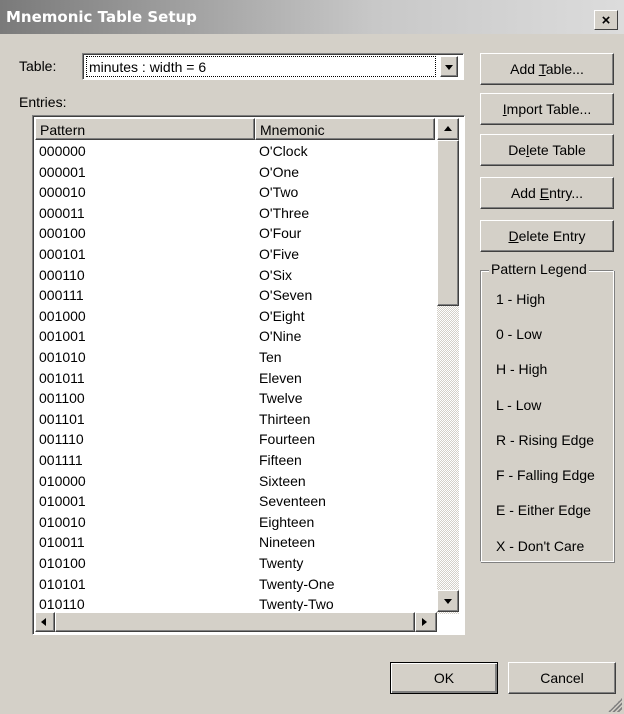 The height and width of the screenshot is (714, 624). What do you see at coordinates (236, 213) in the screenshot?
I see `table-row: 000011 O'Three` at bounding box center [236, 213].